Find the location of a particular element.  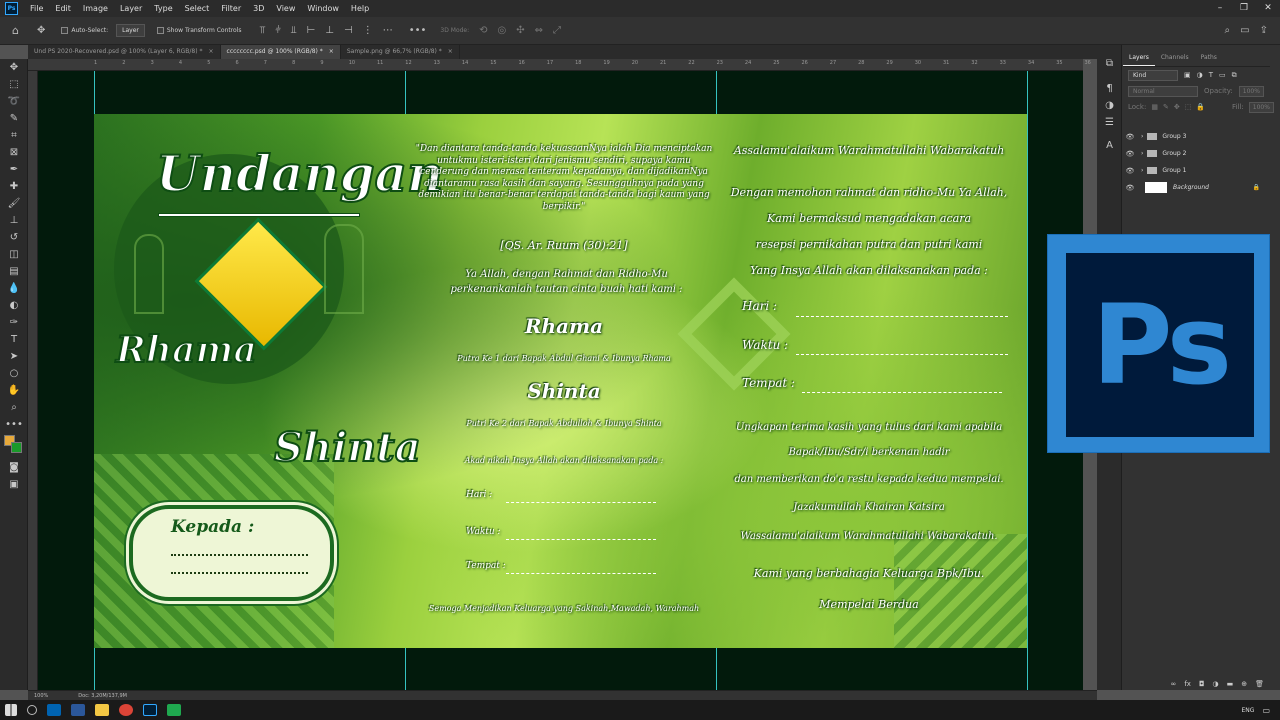

align-bottom-icon: ⫫ is located at coordinates (294, 30).